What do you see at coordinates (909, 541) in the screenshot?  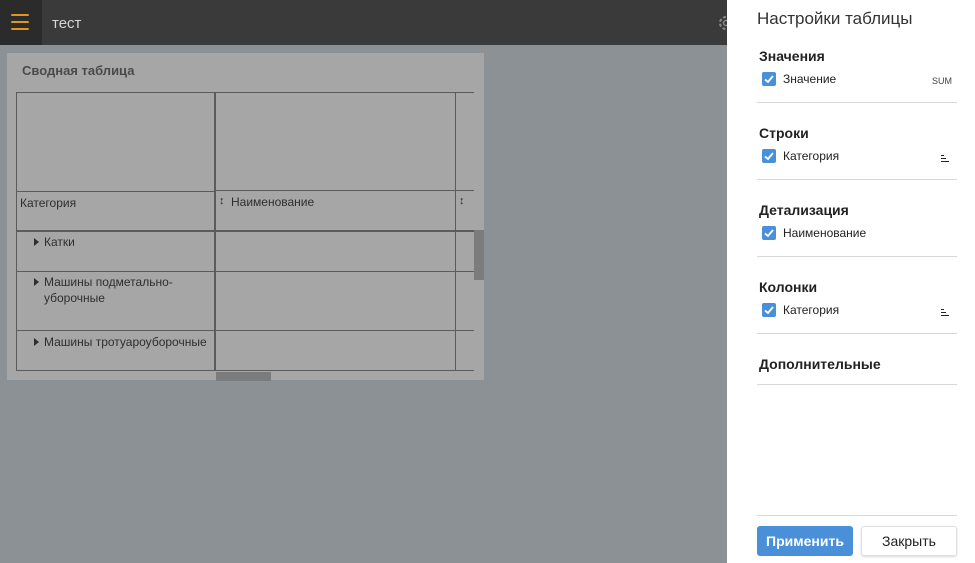 I see `close-button: Закрыть` at bounding box center [909, 541].